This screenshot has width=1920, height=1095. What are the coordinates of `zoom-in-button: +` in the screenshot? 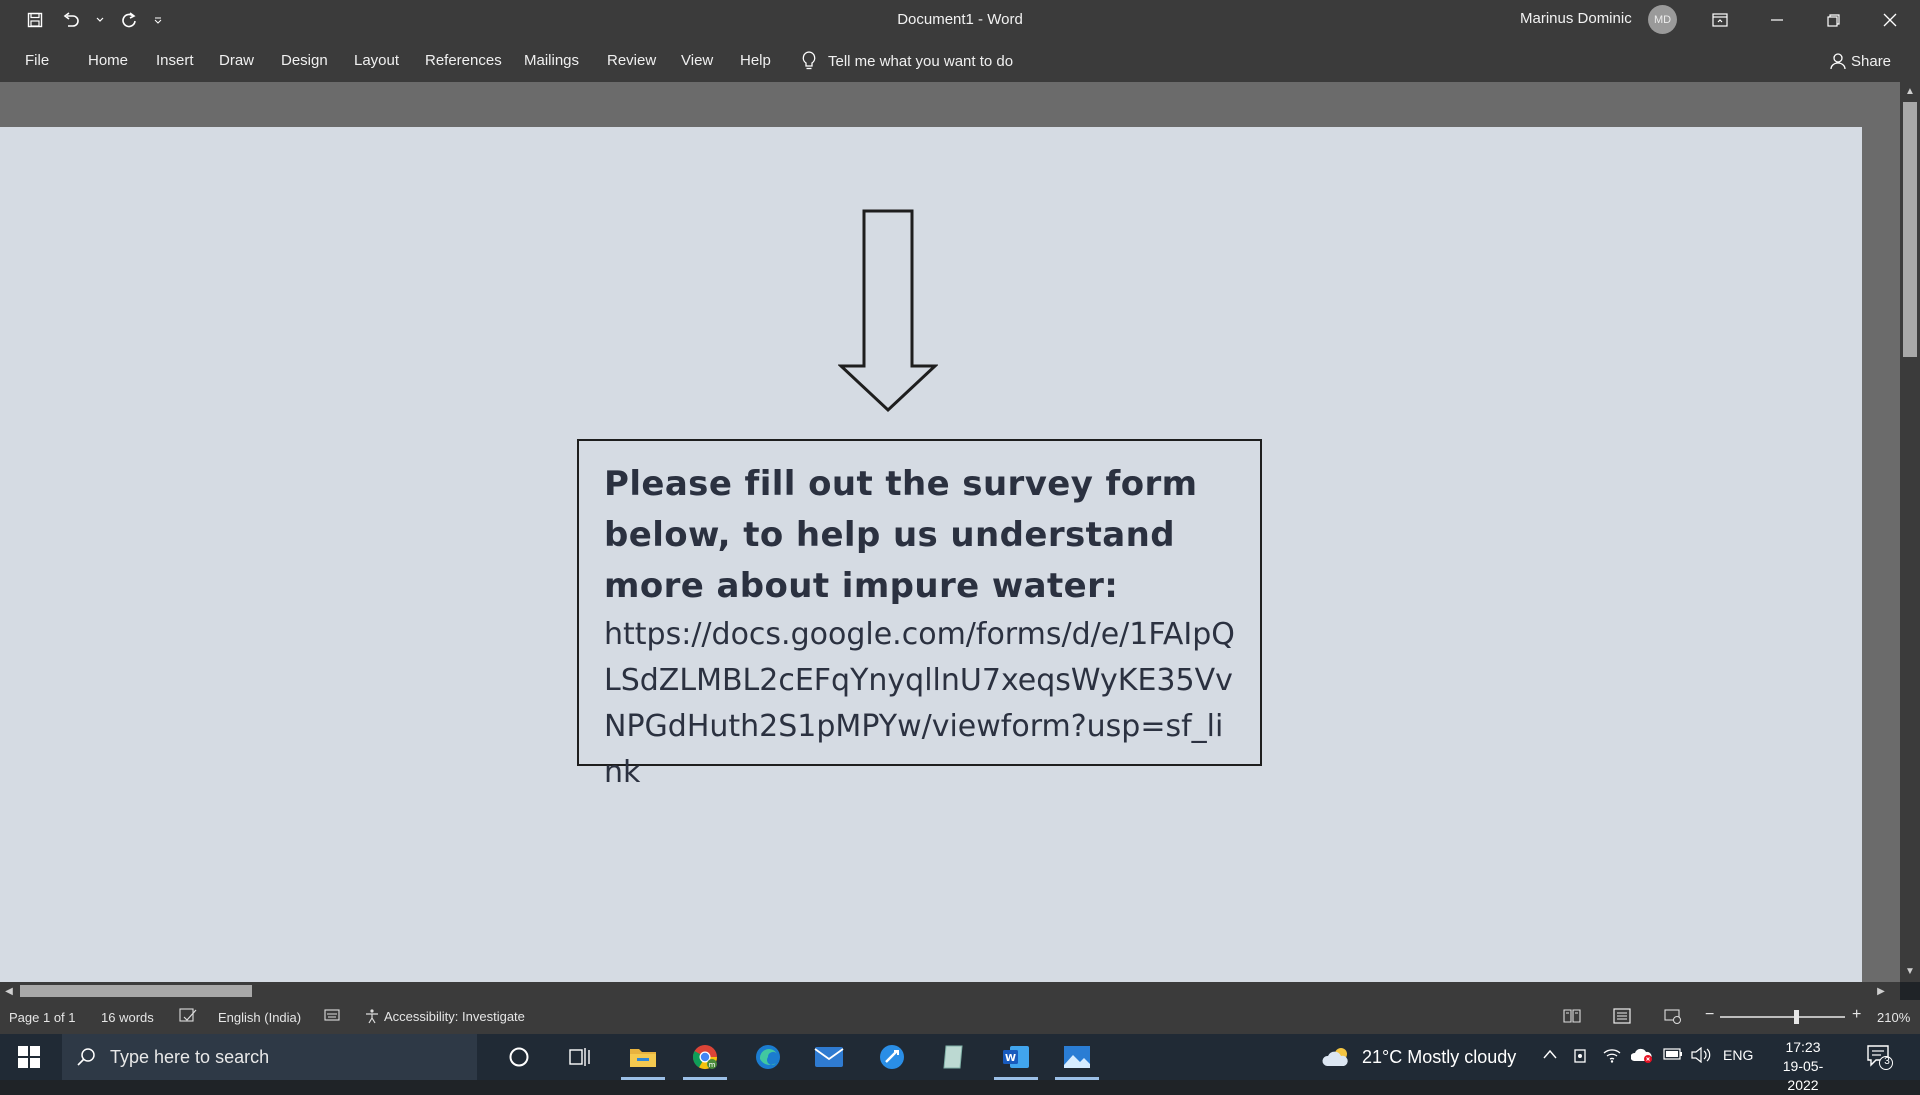 It's located at (1856, 1015).